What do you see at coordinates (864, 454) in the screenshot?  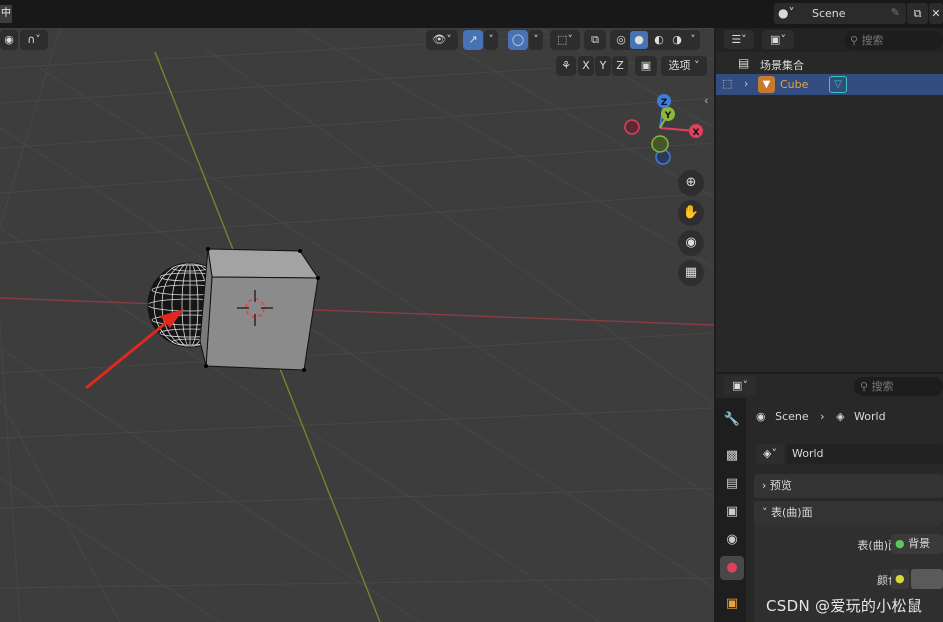 I see `world-datablock-field: World` at bounding box center [864, 454].